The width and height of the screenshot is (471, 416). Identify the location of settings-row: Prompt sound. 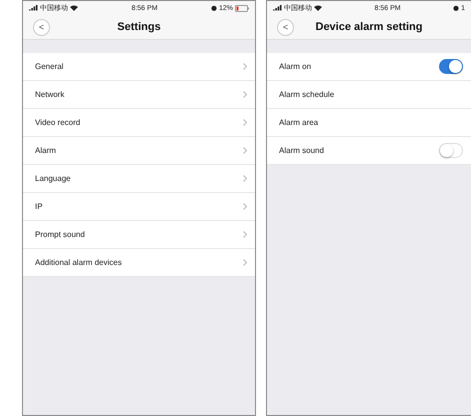
(139, 235).